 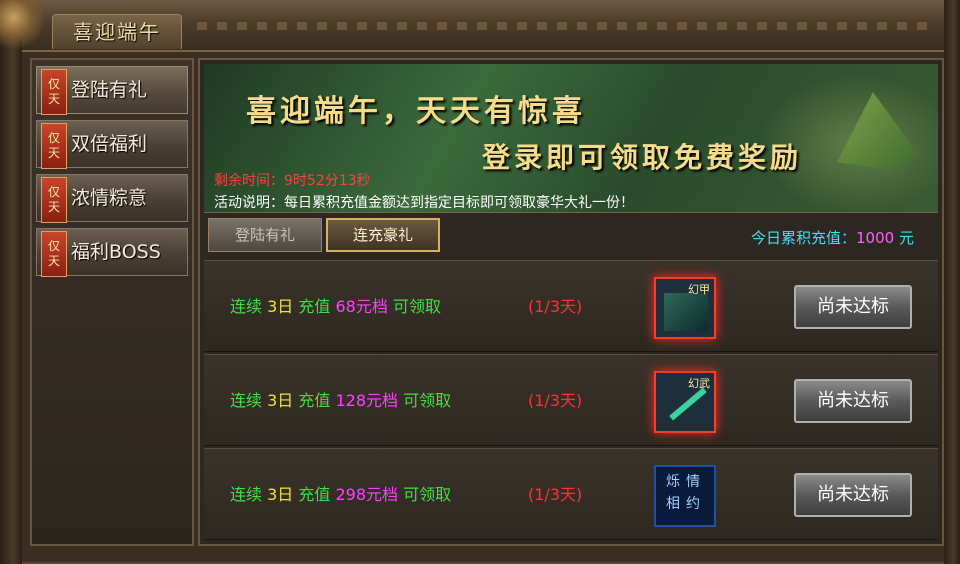 I want to click on right-frame-strip, so click(x=952, y=282).